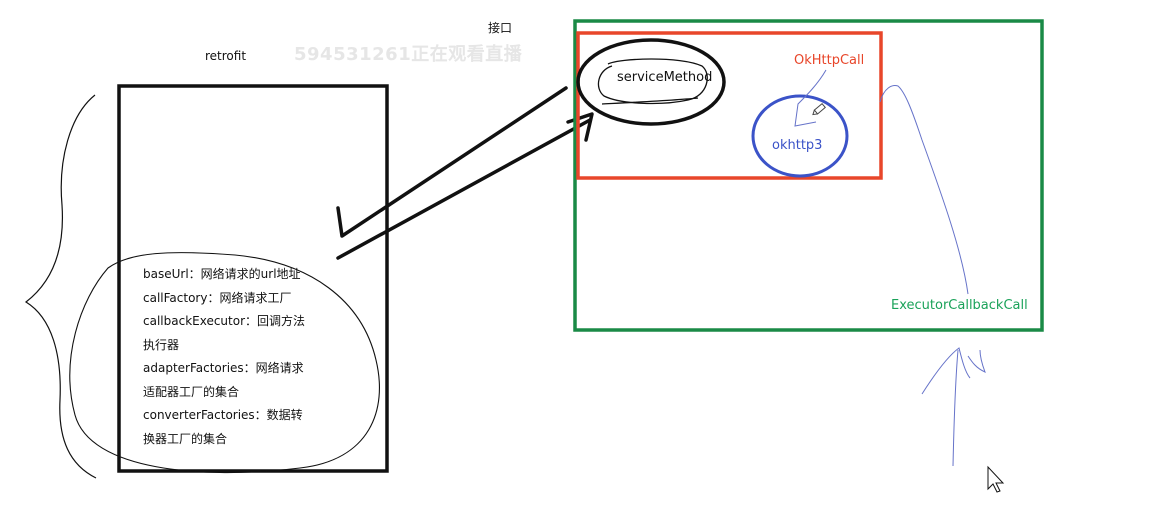 The height and width of the screenshot is (524, 1167). Describe the element at coordinates (819, 109) in the screenshot. I see `pencil-icon` at that location.